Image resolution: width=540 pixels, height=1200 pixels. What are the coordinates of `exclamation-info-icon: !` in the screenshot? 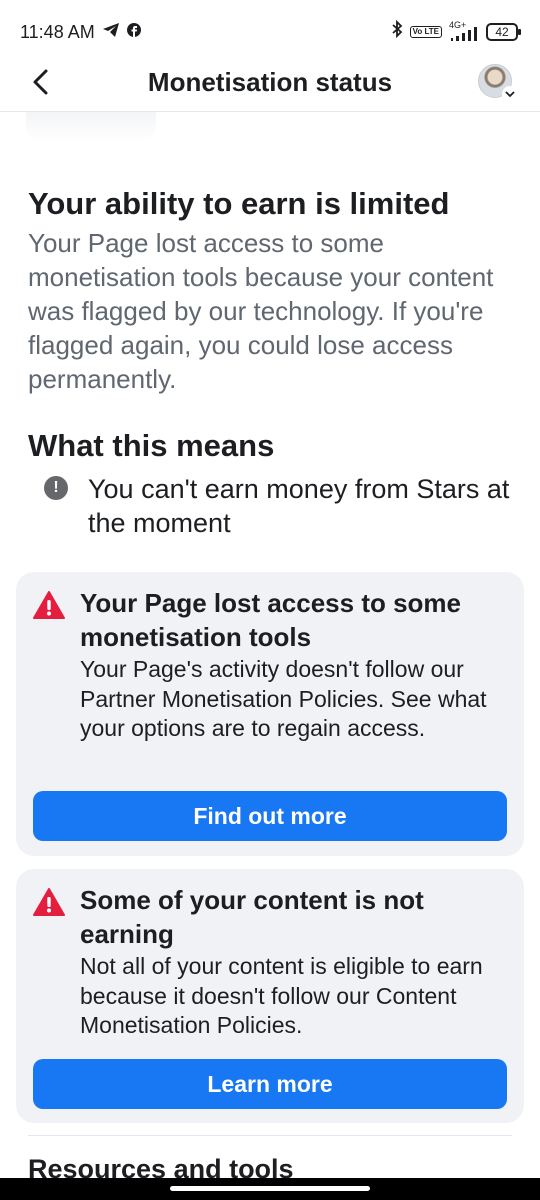 It's located at (56, 488).